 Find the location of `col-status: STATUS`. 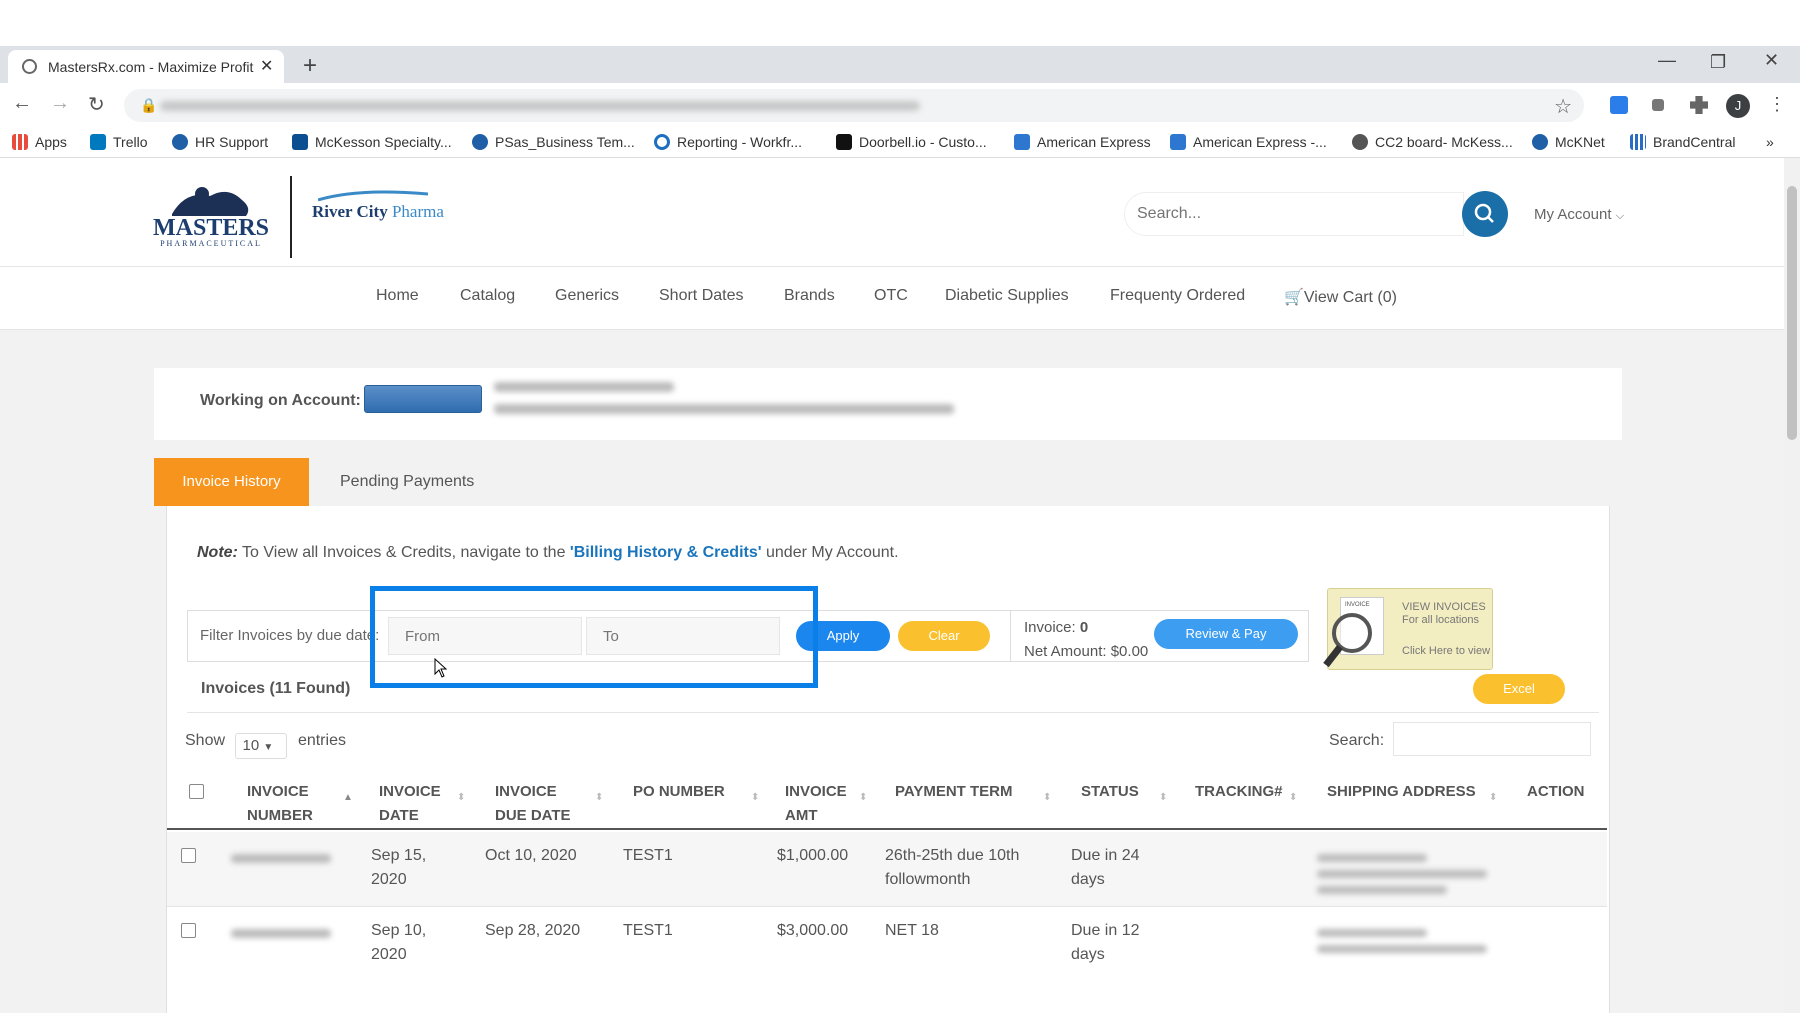

col-status: STATUS is located at coordinates (1110, 792).